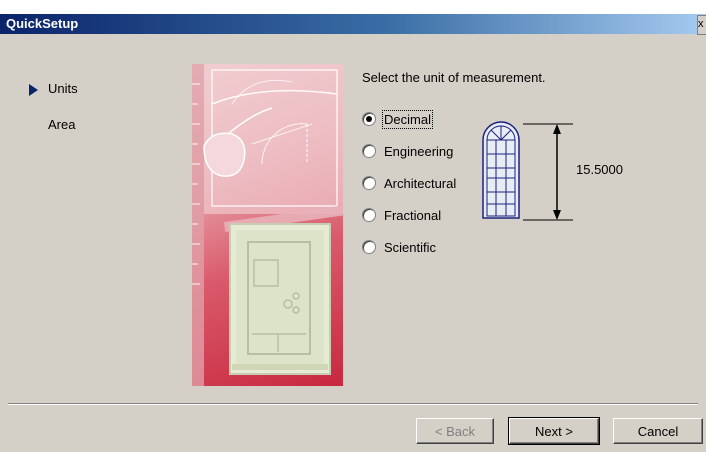 The height and width of the screenshot is (452, 706). What do you see at coordinates (599, 169) in the screenshot?
I see `preview-value: 15.5000` at bounding box center [599, 169].